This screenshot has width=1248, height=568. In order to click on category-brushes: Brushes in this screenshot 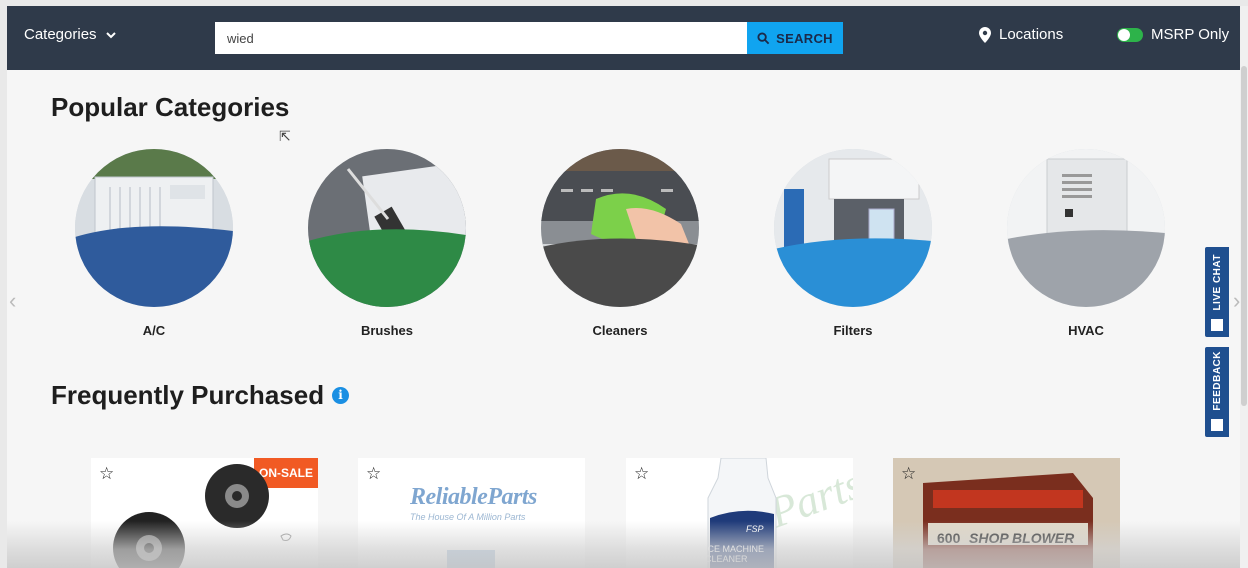, I will do `click(387, 243)`.